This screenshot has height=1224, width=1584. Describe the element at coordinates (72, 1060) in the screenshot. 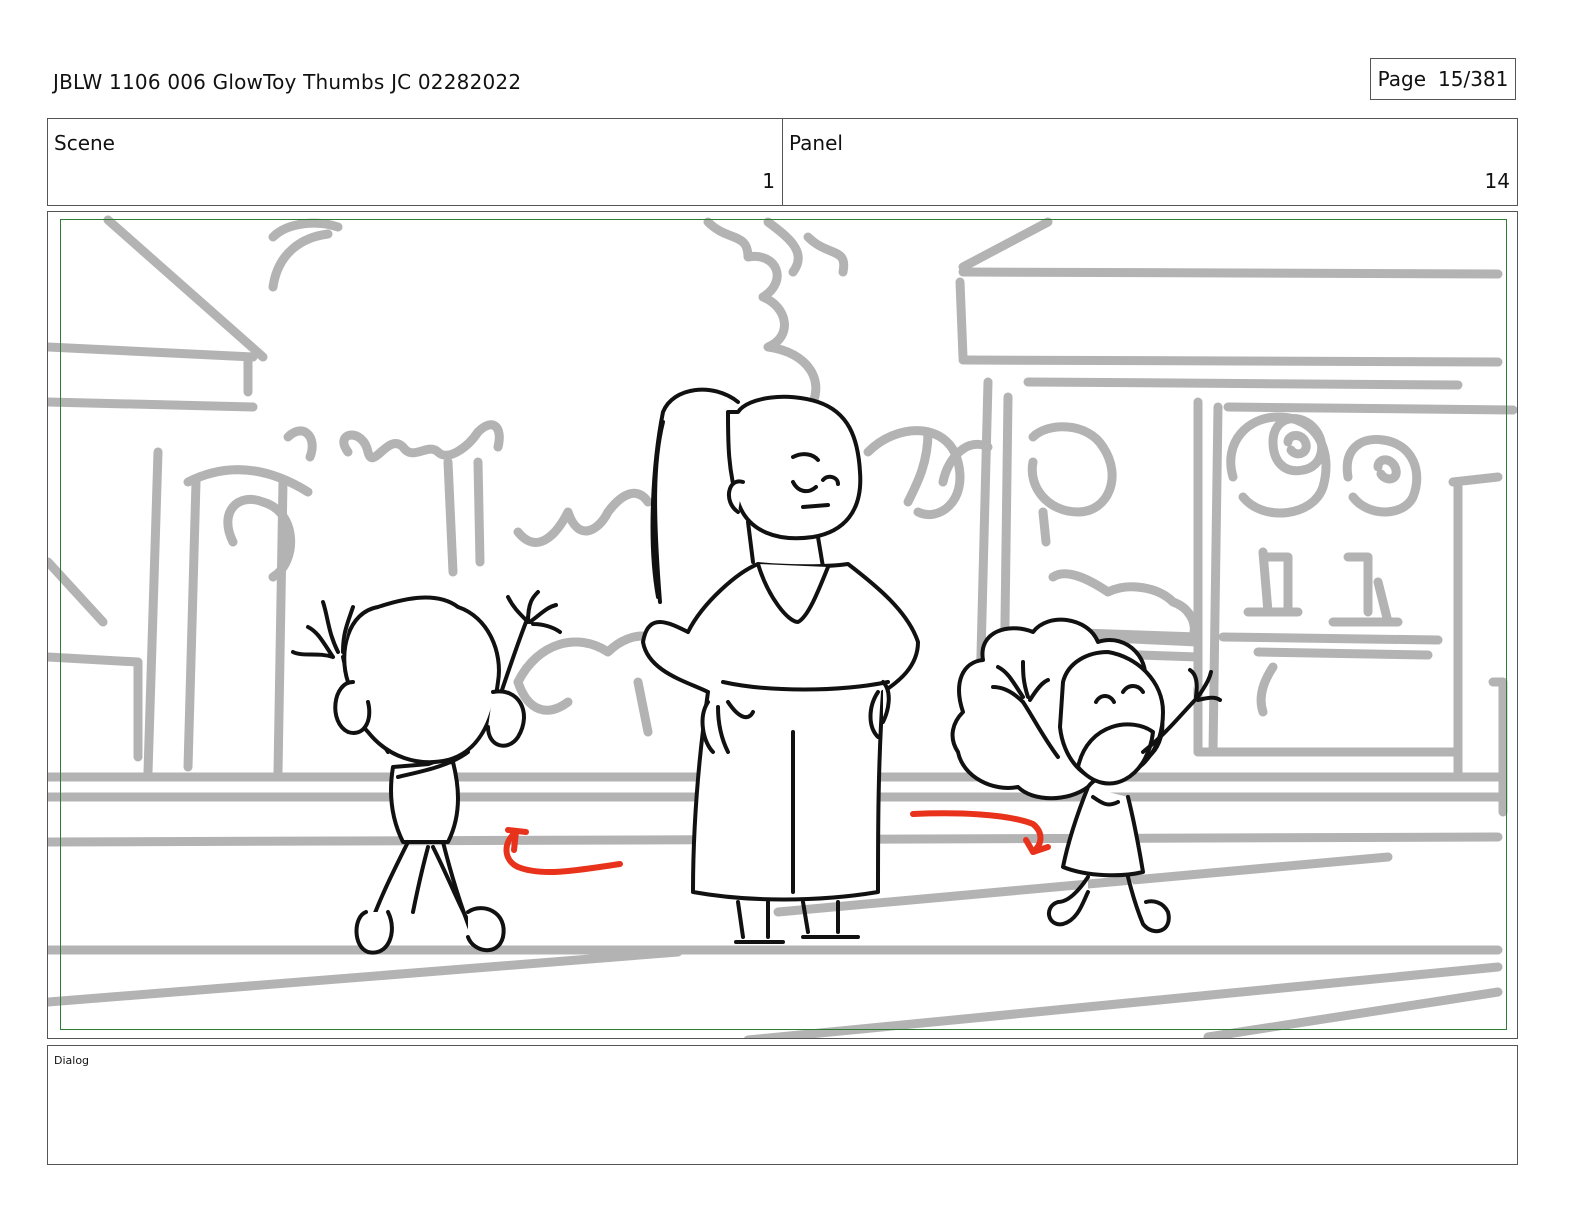

I see `dialog-label: Dialog` at that location.